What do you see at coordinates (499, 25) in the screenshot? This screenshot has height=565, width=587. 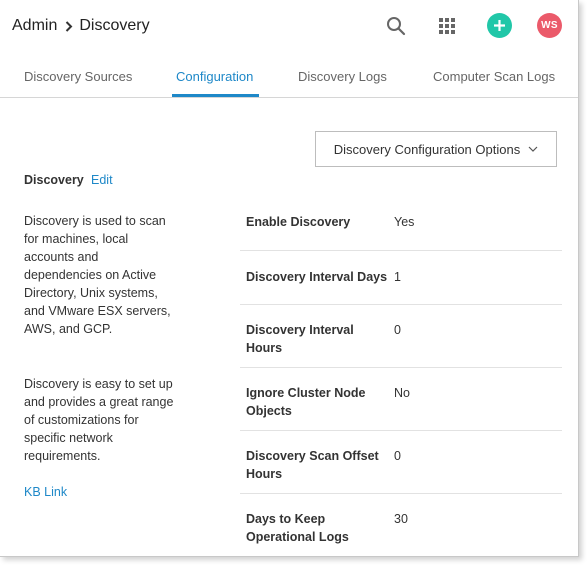 I see `add-icon` at bounding box center [499, 25].